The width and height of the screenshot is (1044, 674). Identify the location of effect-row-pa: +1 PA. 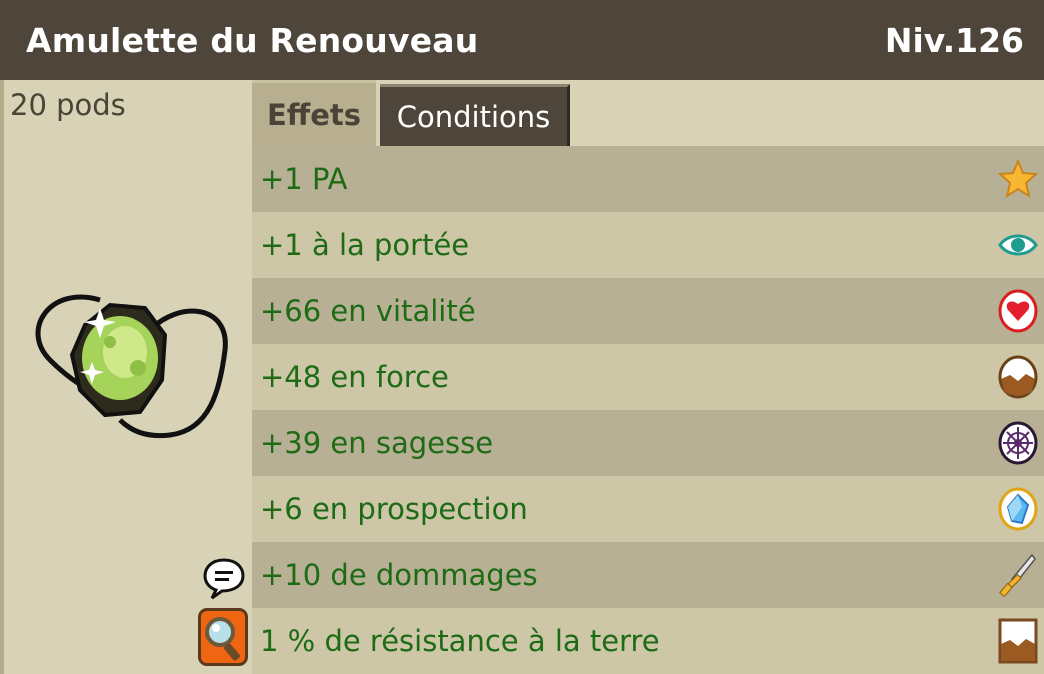
(648, 179).